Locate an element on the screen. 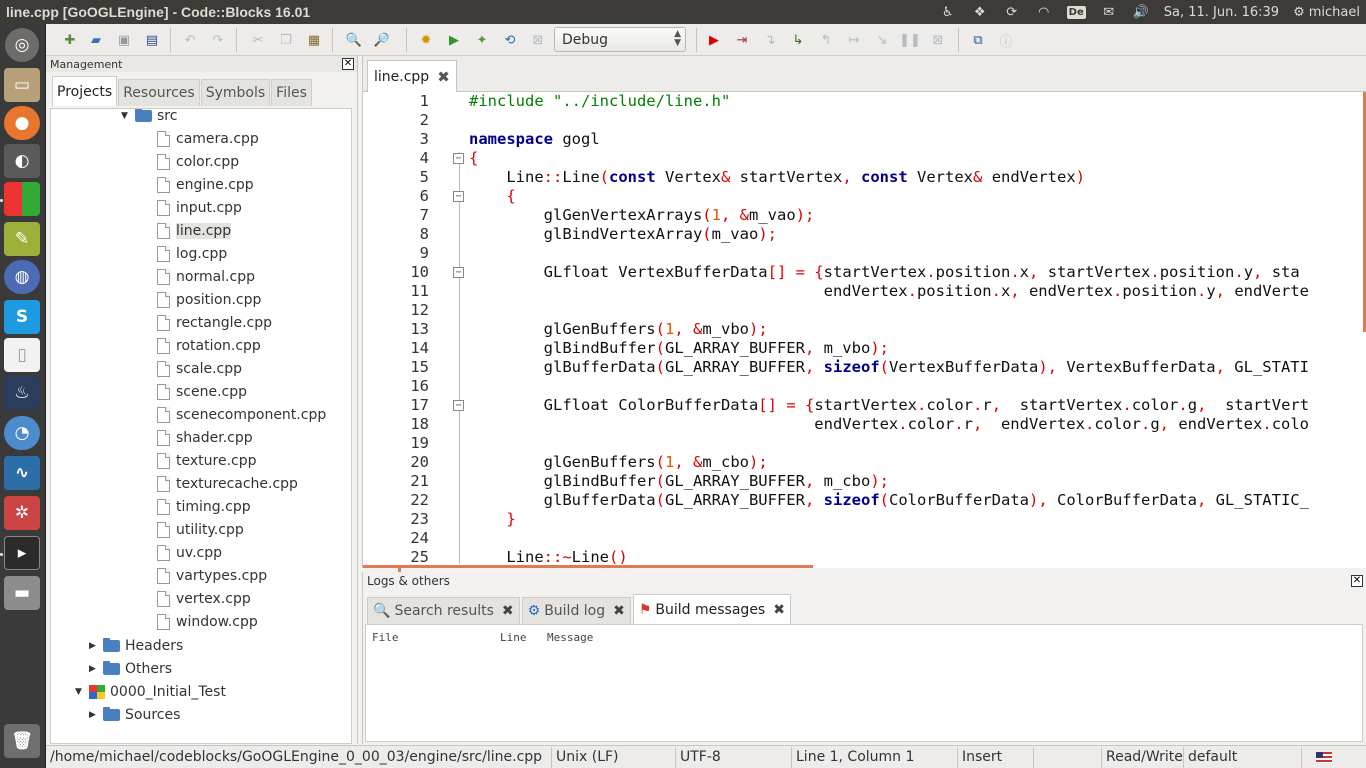  tree-file: normal.cpp is located at coordinates (206, 277).